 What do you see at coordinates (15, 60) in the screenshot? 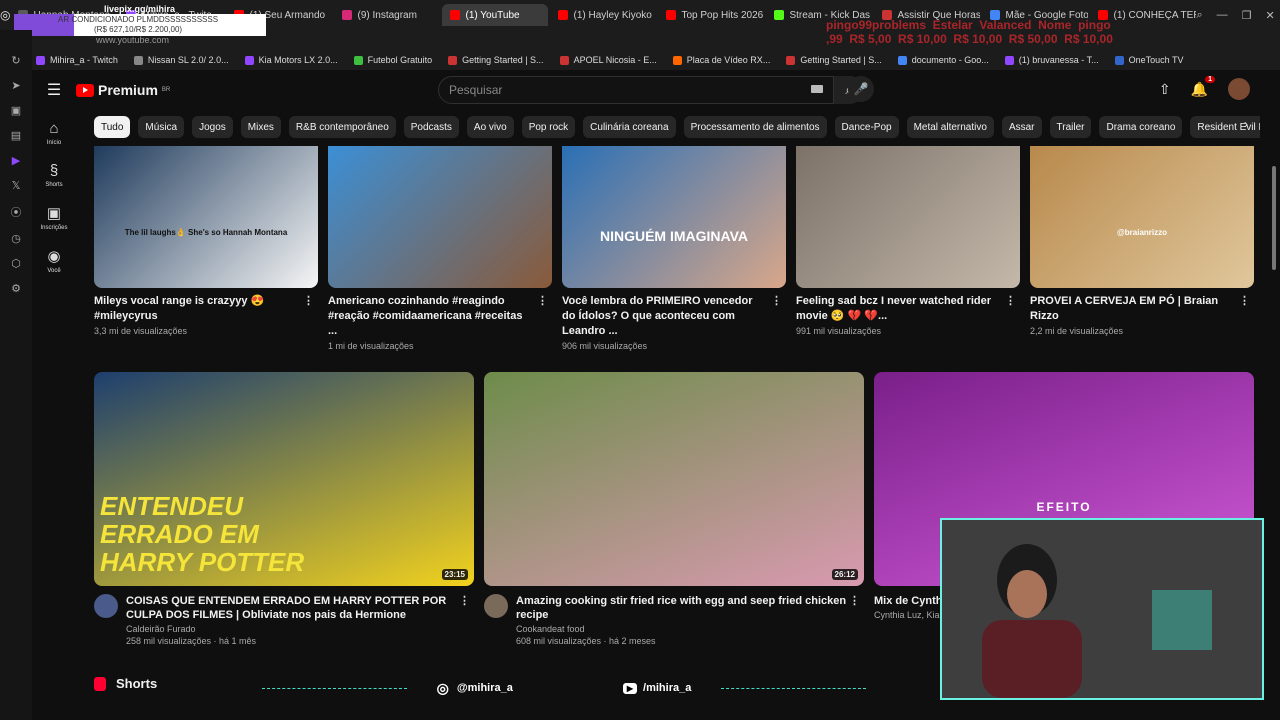
I see `history-icon: ↻` at bounding box center [15, 60].